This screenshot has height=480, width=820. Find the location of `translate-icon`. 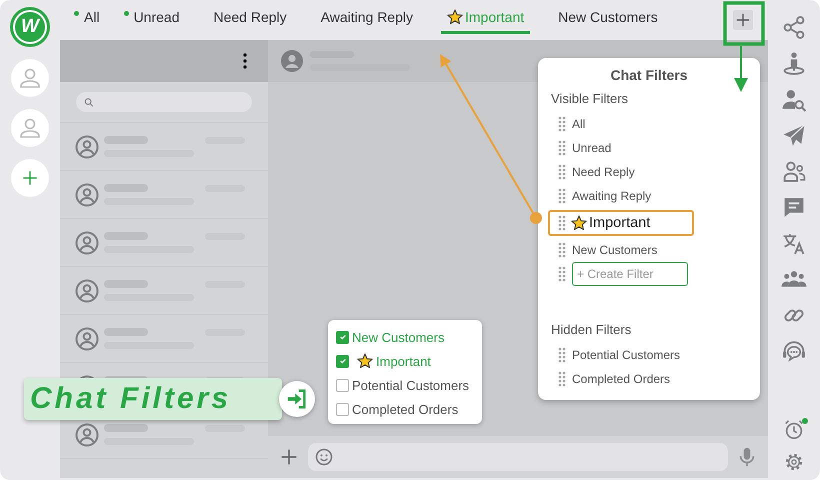

translate-icon is located at coordinates (794, 243).